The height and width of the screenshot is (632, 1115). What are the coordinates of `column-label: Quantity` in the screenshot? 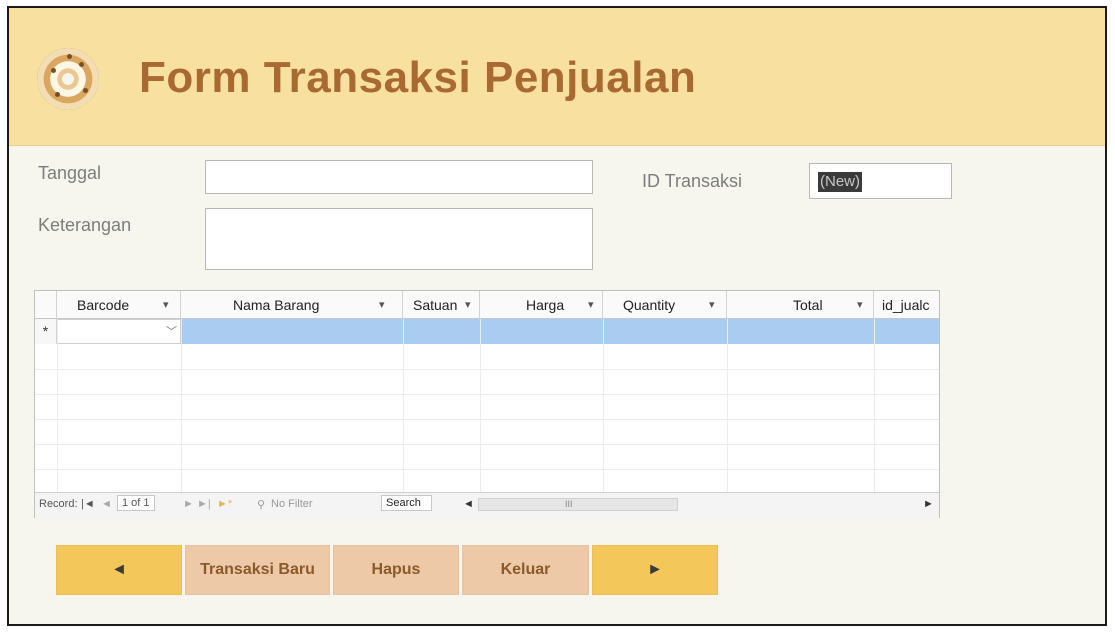 It's located at (649, 305).